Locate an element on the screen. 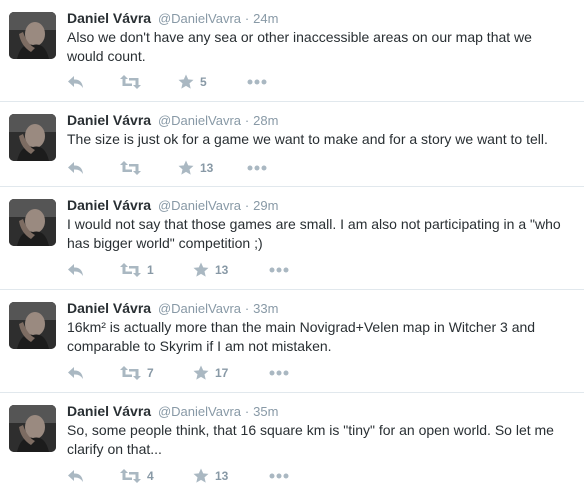  favorite-button: 17 is located at coordinates (210, 373).